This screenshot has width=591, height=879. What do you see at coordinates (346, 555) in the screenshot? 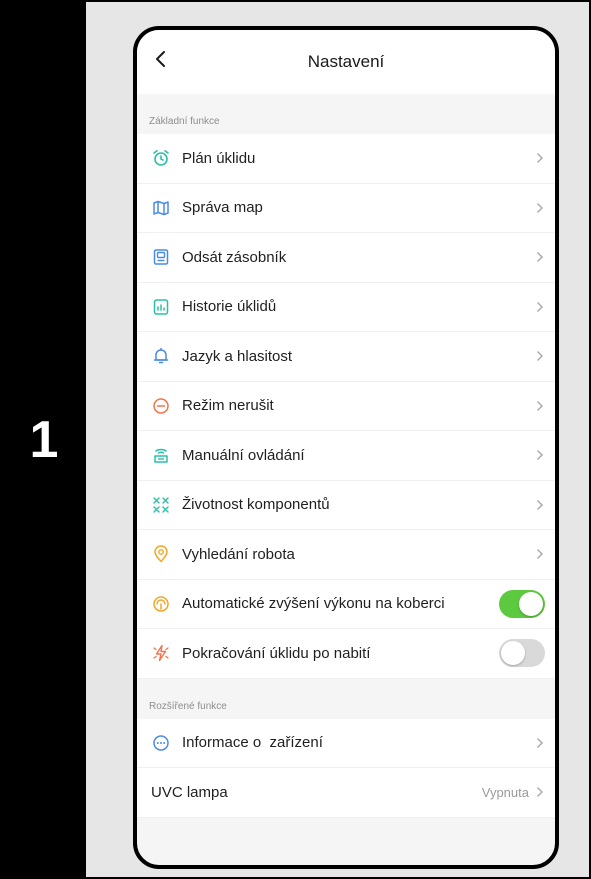
I see `settings-item-find-robot: Vyhledání robota` at bounding box center [346, 555].